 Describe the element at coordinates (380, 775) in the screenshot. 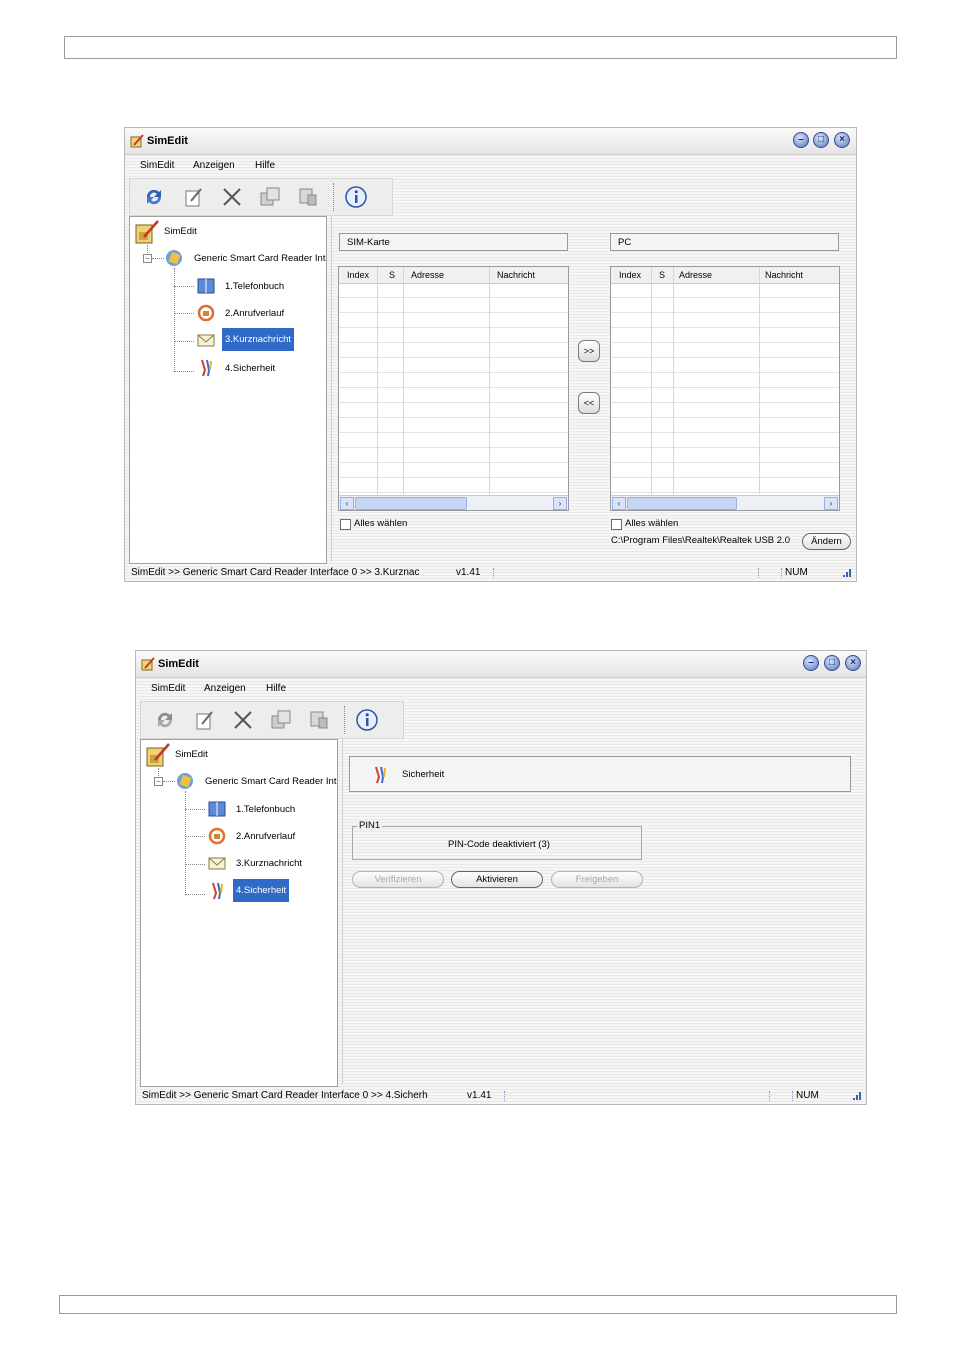

I see `security-key-icon` at that location.